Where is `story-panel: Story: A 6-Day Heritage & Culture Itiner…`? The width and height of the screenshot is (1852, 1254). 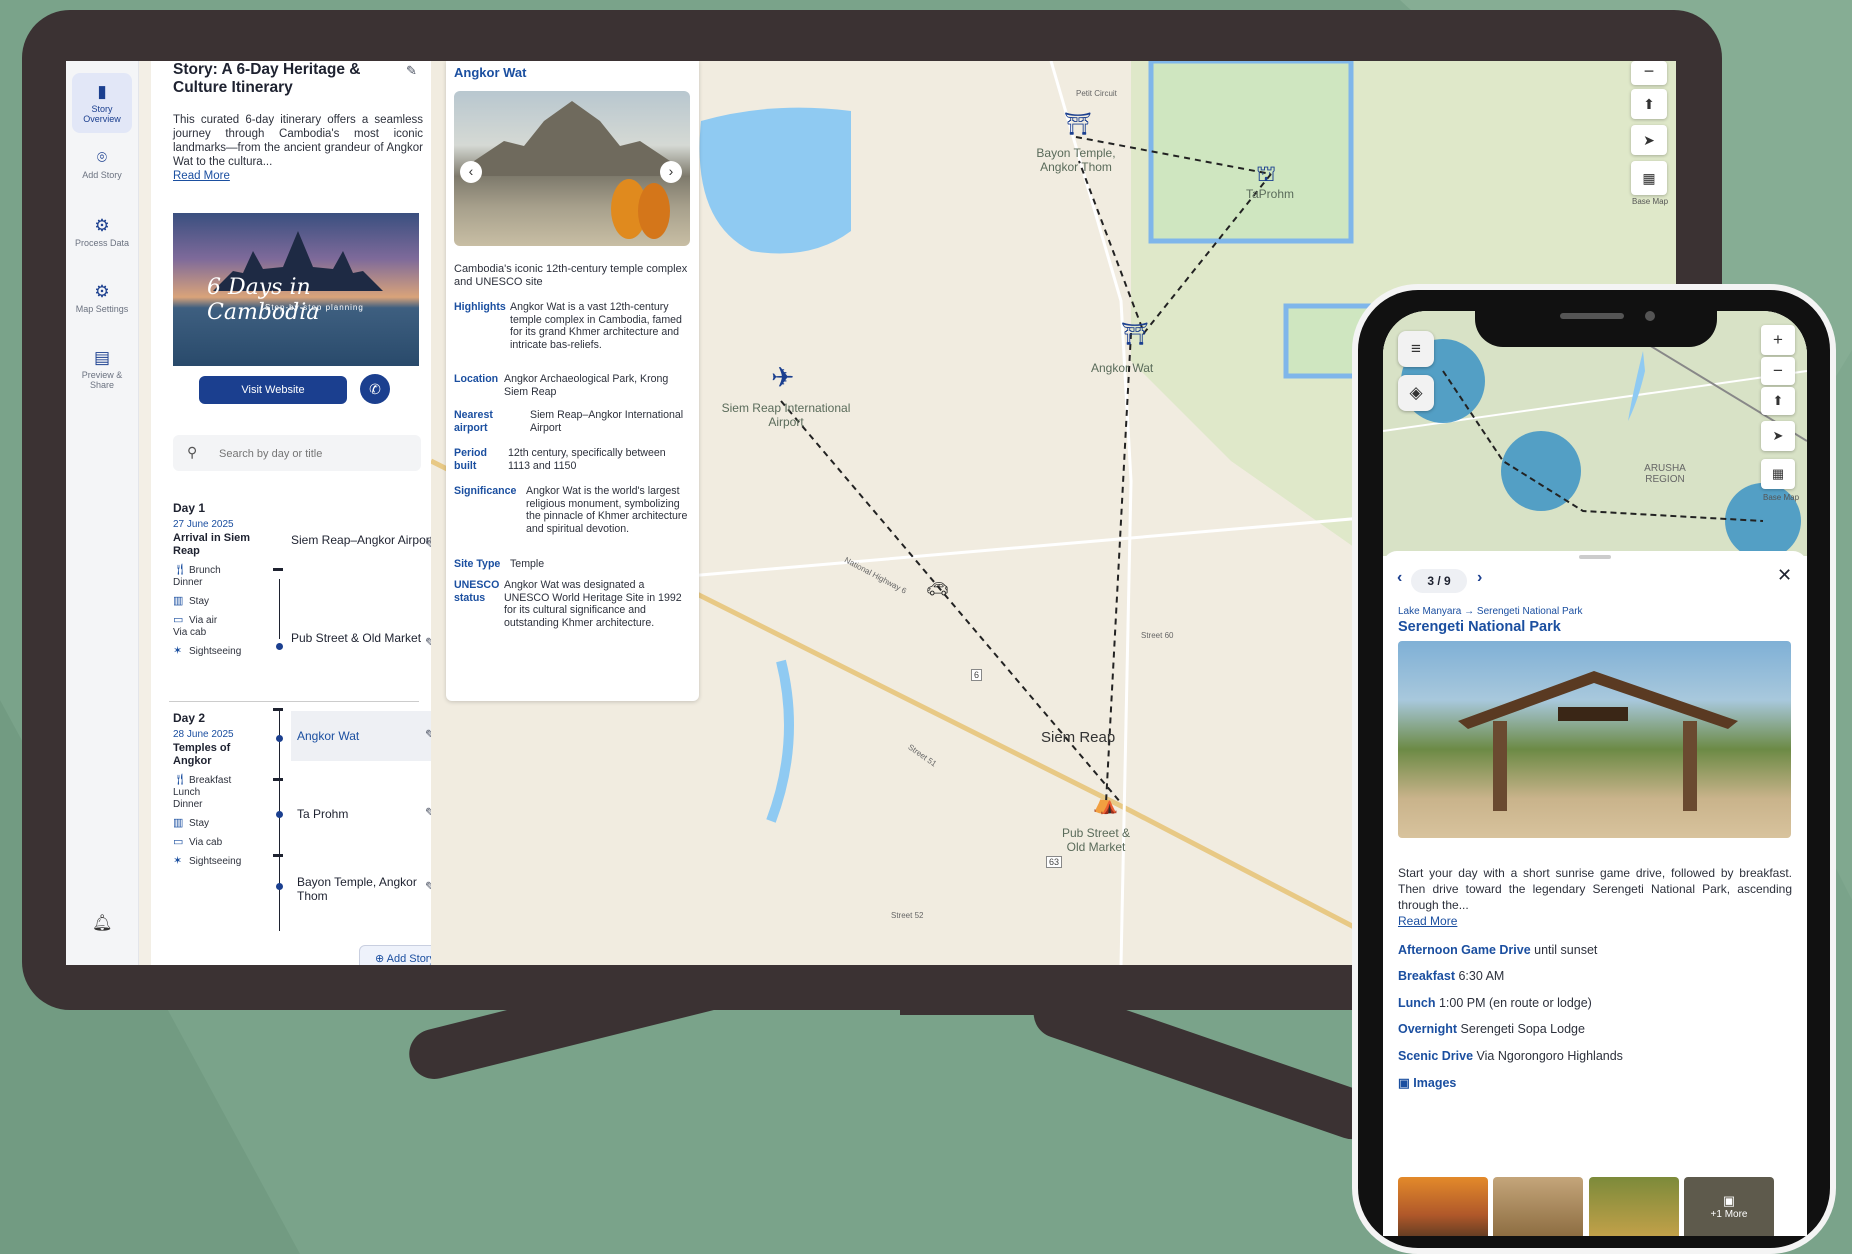
story-panel: Story: A 6-Day Heritage & Culture Itiner… is located at coordinates (291, 513).